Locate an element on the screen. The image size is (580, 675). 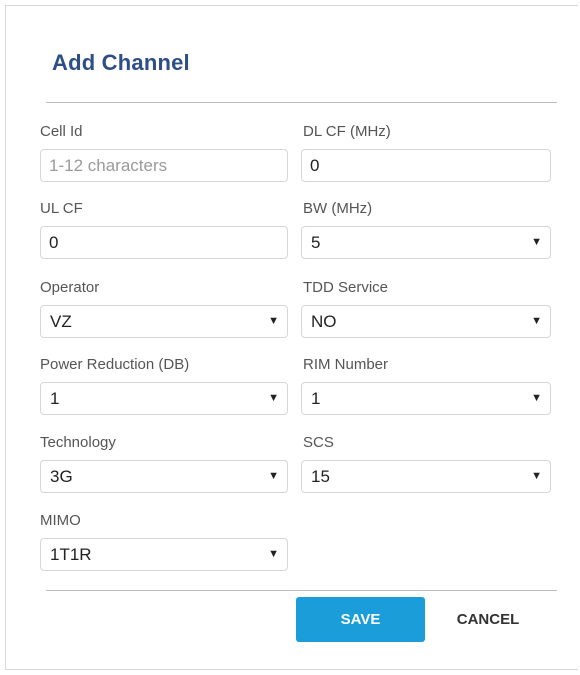
dl-cf-input is located at coordinates (426, 165).